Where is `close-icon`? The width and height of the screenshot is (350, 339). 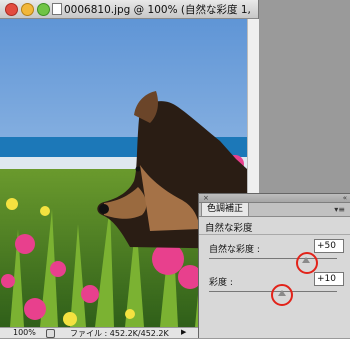
close-icon is located at coordinates (11, 9).